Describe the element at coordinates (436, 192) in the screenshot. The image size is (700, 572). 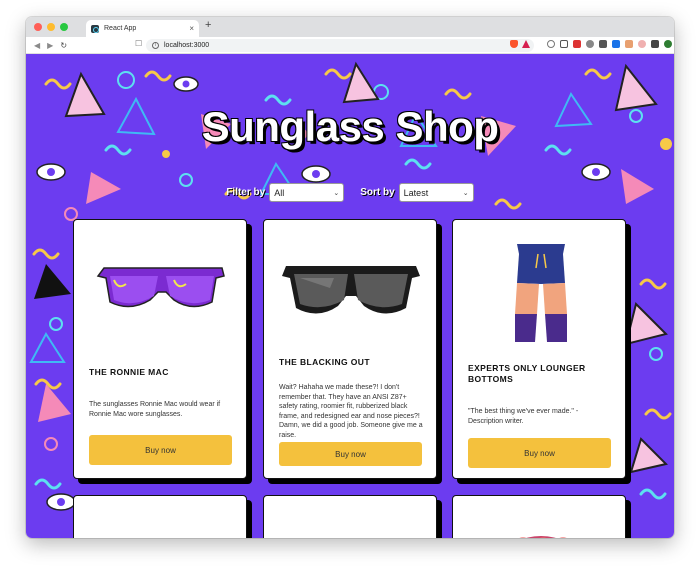
I see `sort-select: Latest ⌄` at that location.